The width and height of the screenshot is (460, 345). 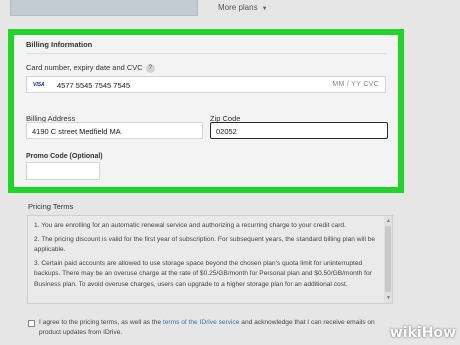 I want to click on scrollbar: ▲ ▼, so click(x=388, y=259).